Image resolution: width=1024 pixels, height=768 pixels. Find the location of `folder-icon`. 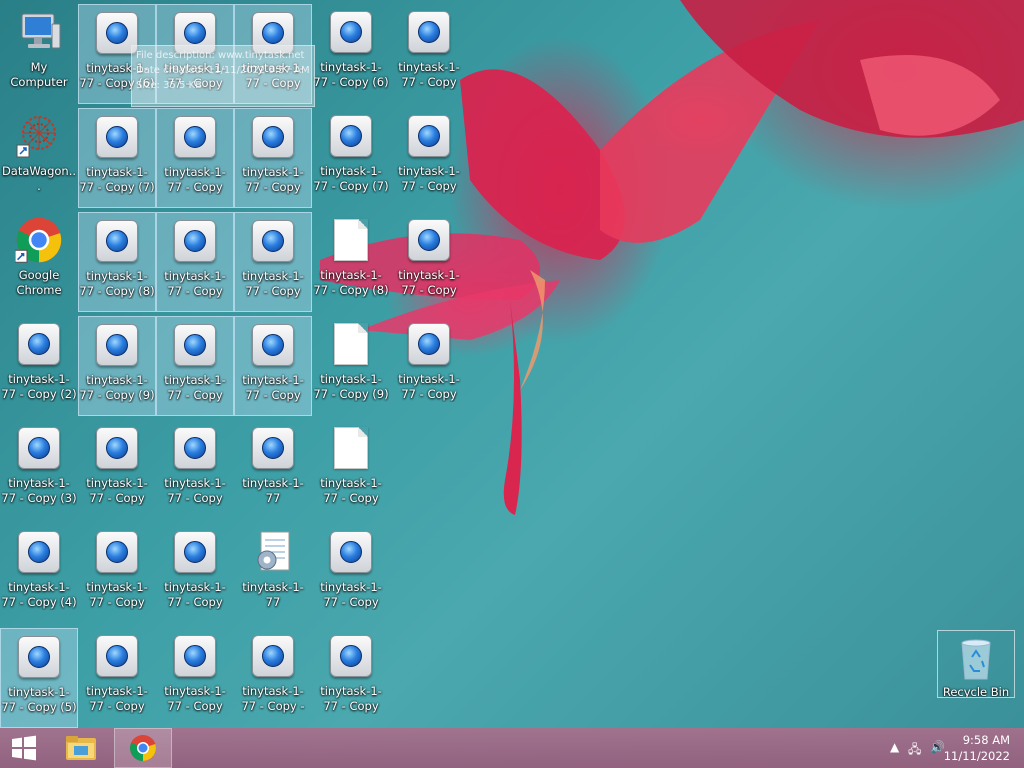

folder-icon is located at coordinates (81, 748).